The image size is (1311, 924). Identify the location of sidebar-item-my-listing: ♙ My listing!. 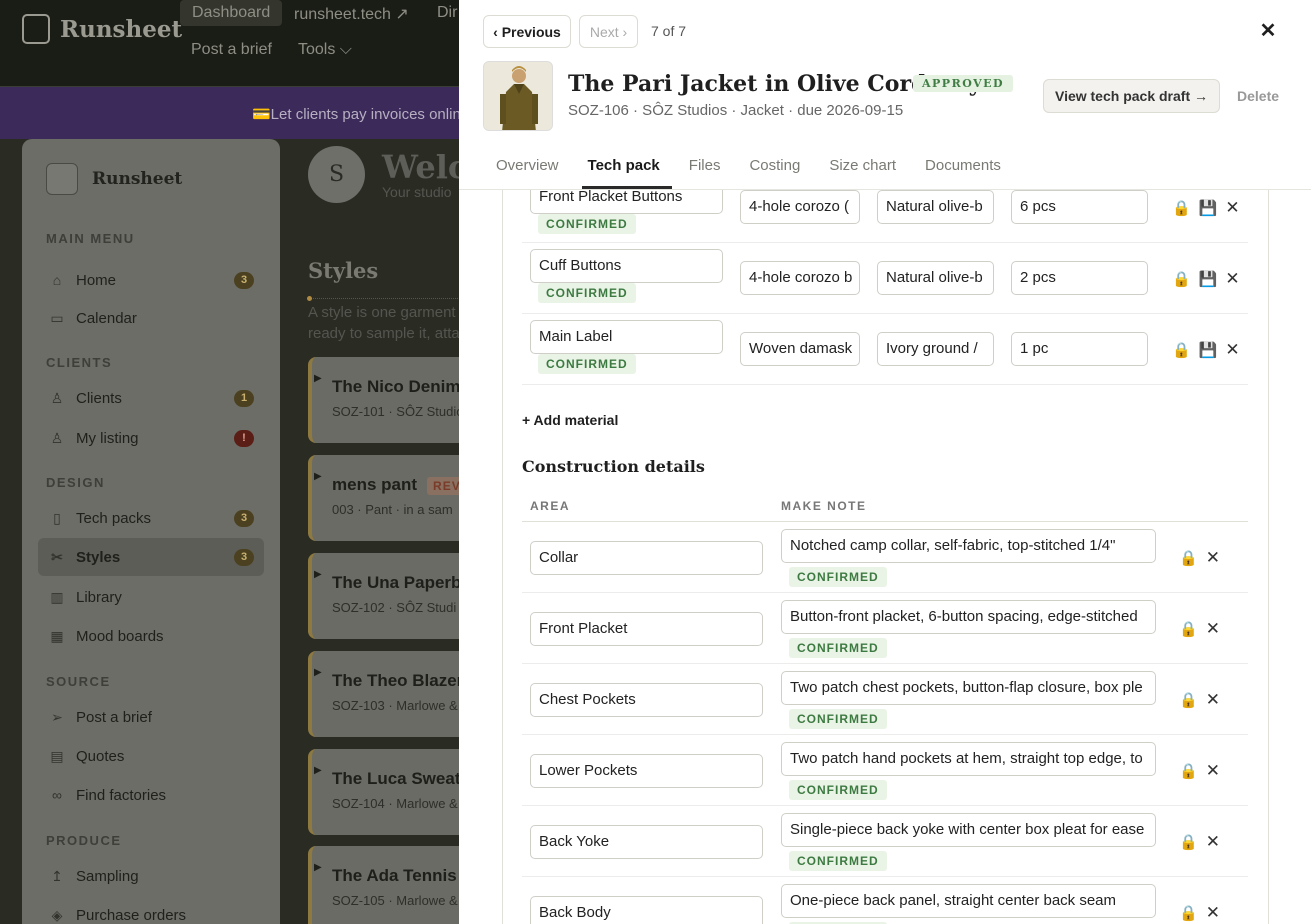
(151, 438).